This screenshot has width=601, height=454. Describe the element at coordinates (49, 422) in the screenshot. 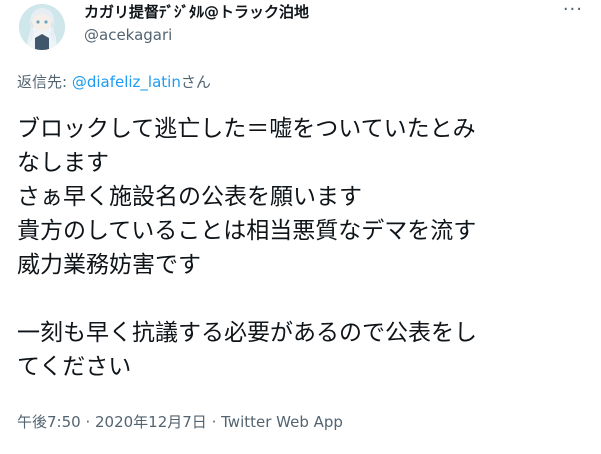

I see `tweet-time: 午後7:50` at that location.